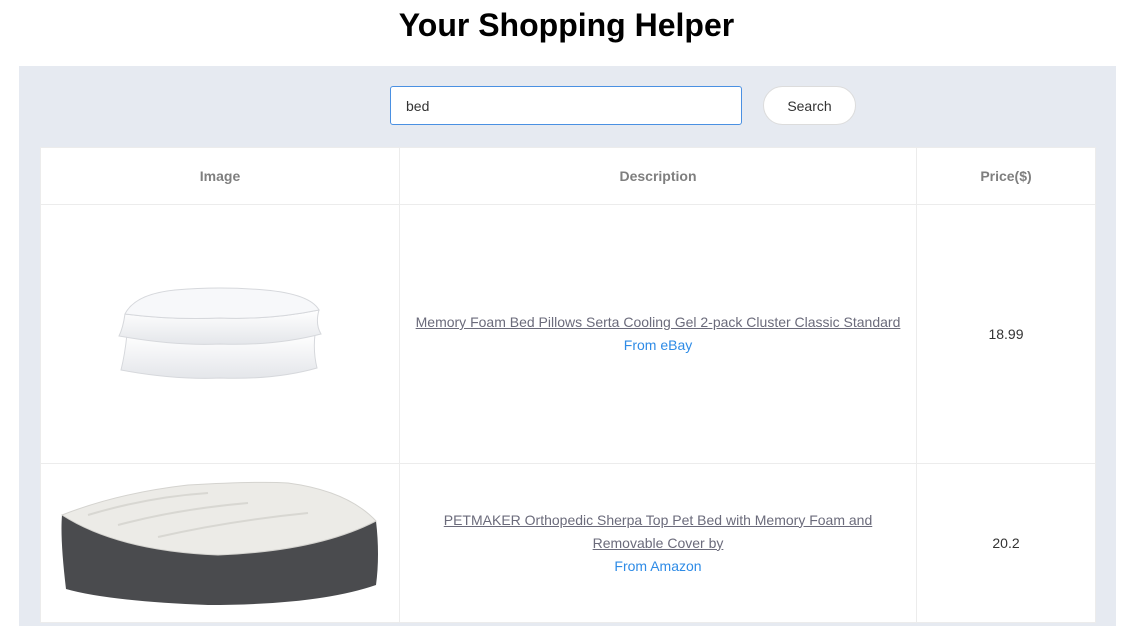 The width and height of the screenshot is (1133, 626). Describe the element at coordinates (809, 105) in the screenshot. I see `search-button: Search` at that location.